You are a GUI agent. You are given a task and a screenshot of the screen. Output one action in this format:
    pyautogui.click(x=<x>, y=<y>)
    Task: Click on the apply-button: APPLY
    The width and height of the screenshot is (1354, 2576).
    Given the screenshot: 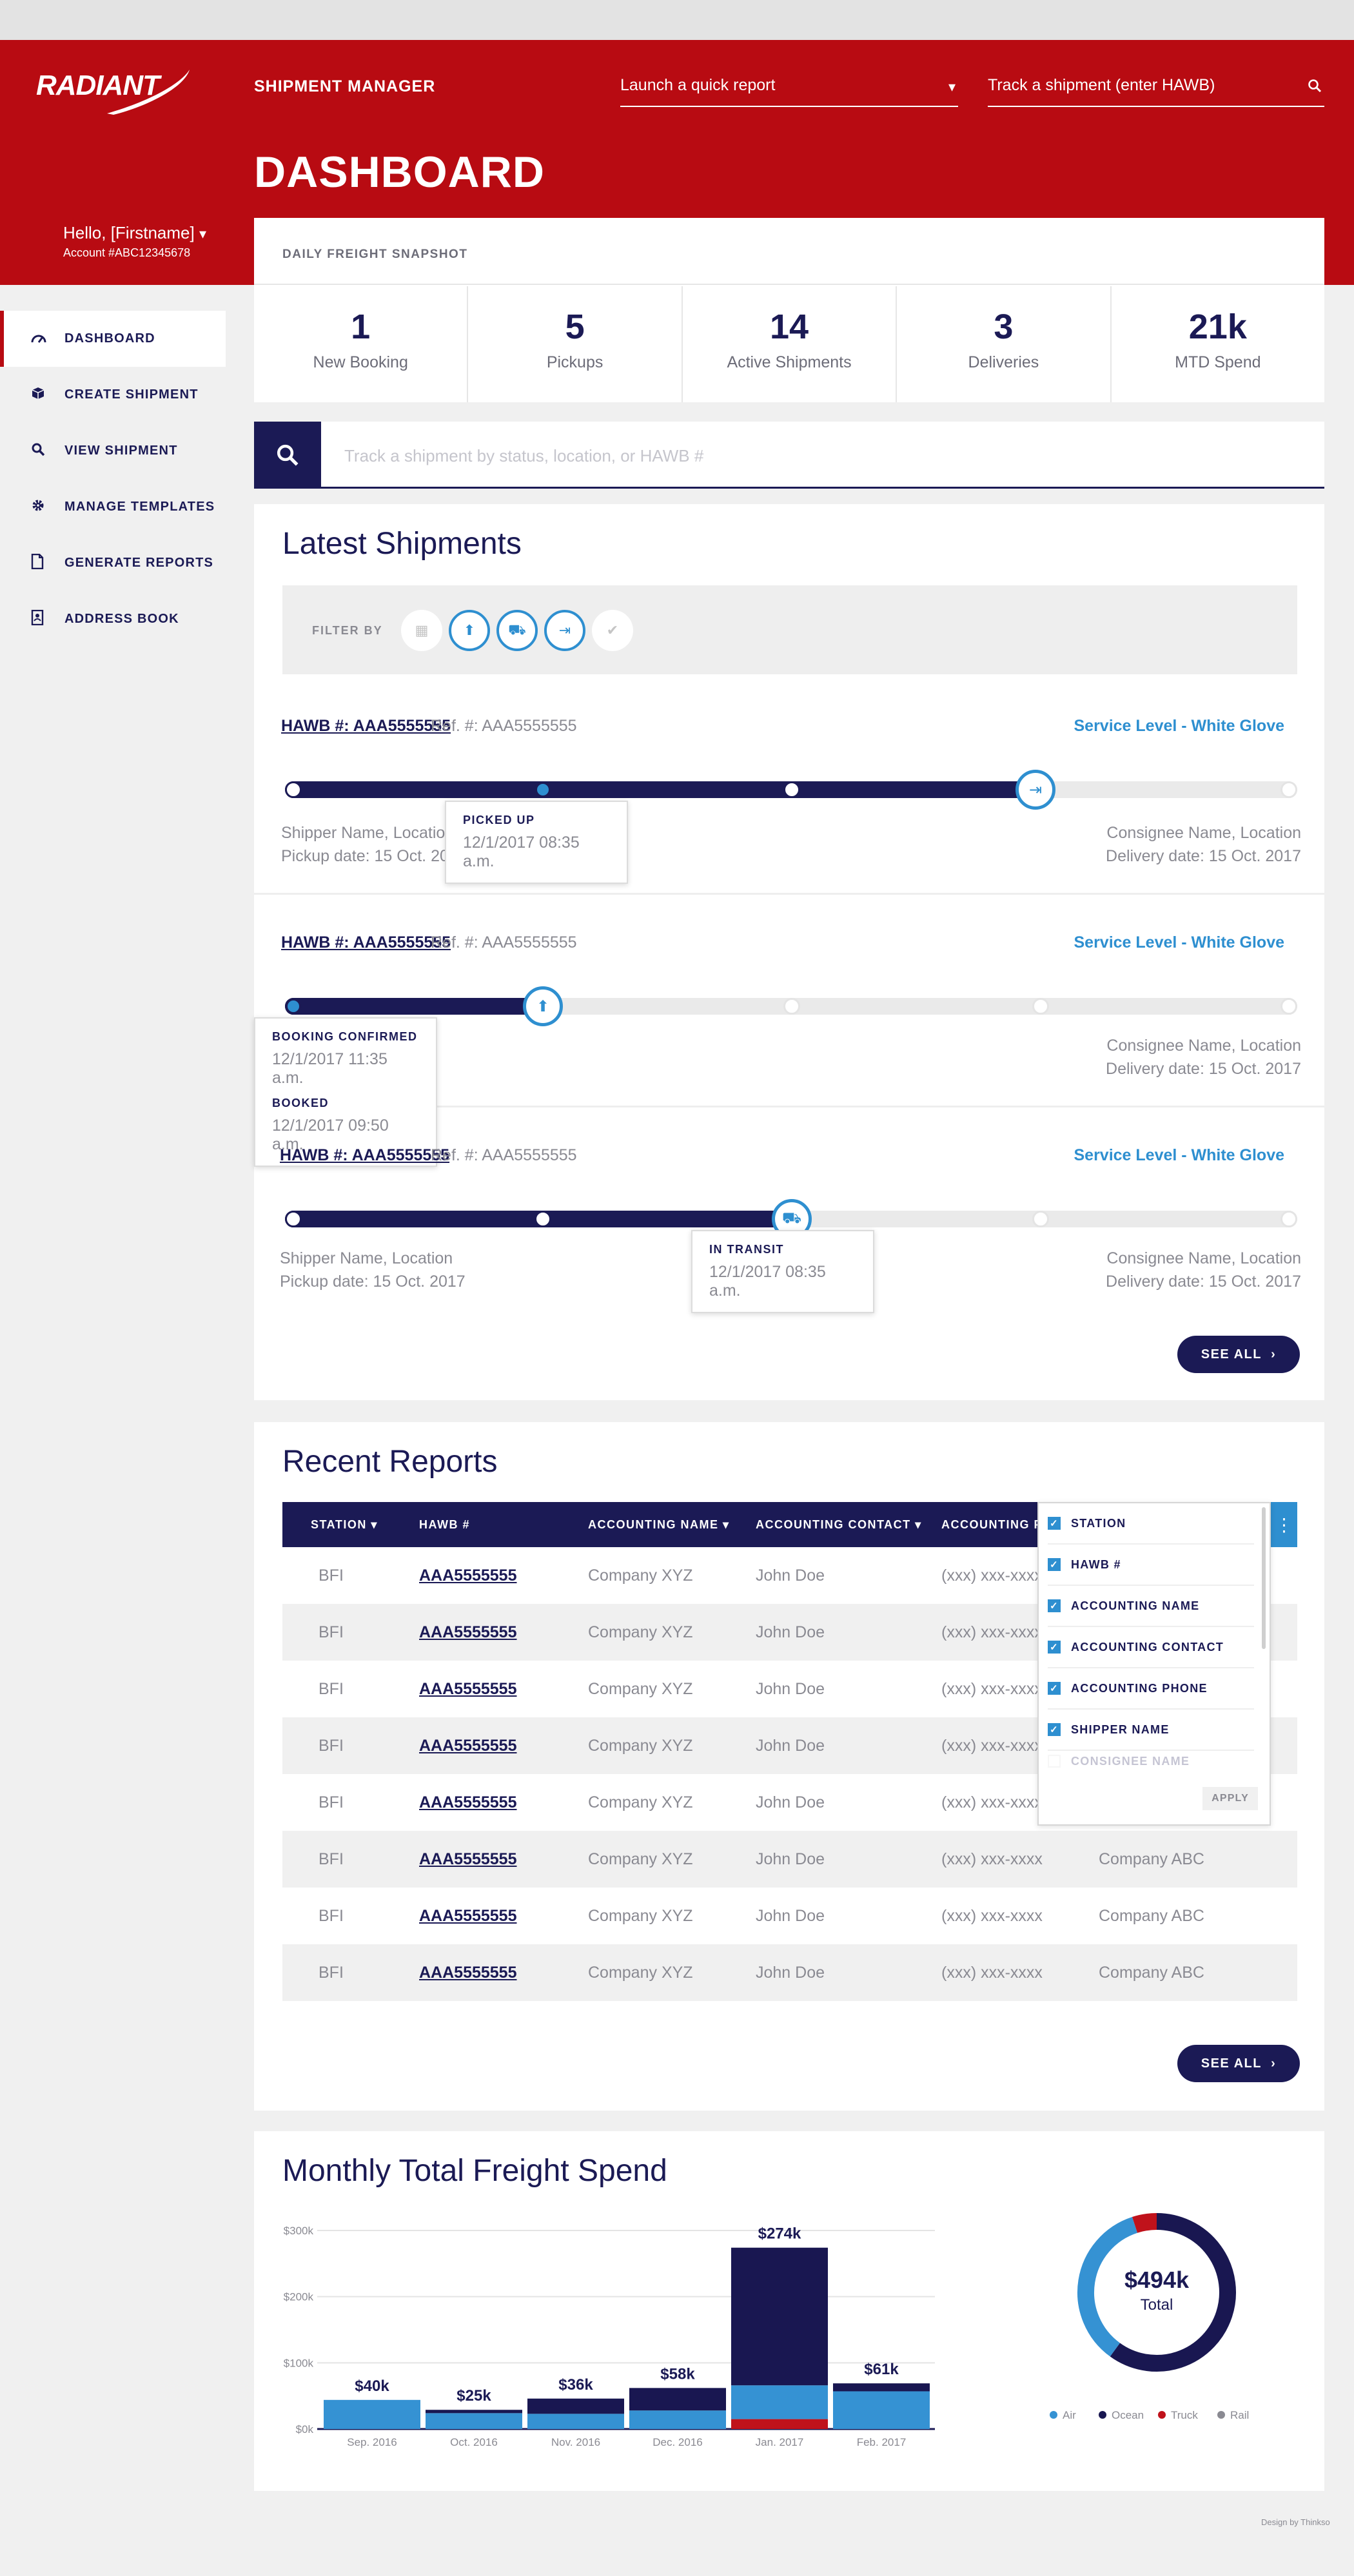 What is the action you would take?
    pyautogui.click(x=1230, y=1799)
    